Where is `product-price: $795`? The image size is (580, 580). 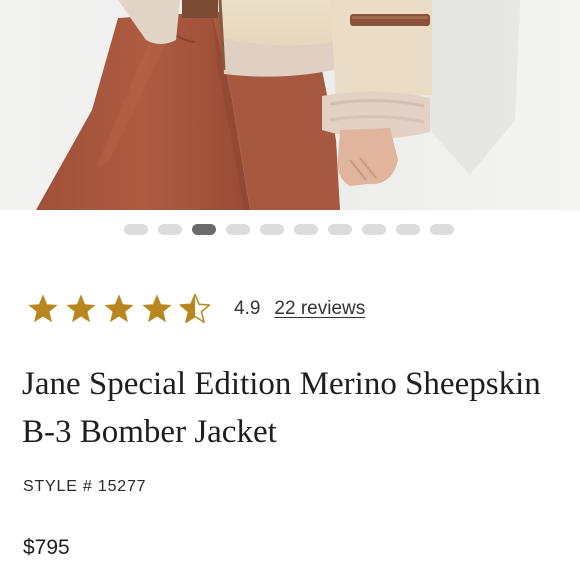 product-price: $795 is located at coordinates (46, 547).